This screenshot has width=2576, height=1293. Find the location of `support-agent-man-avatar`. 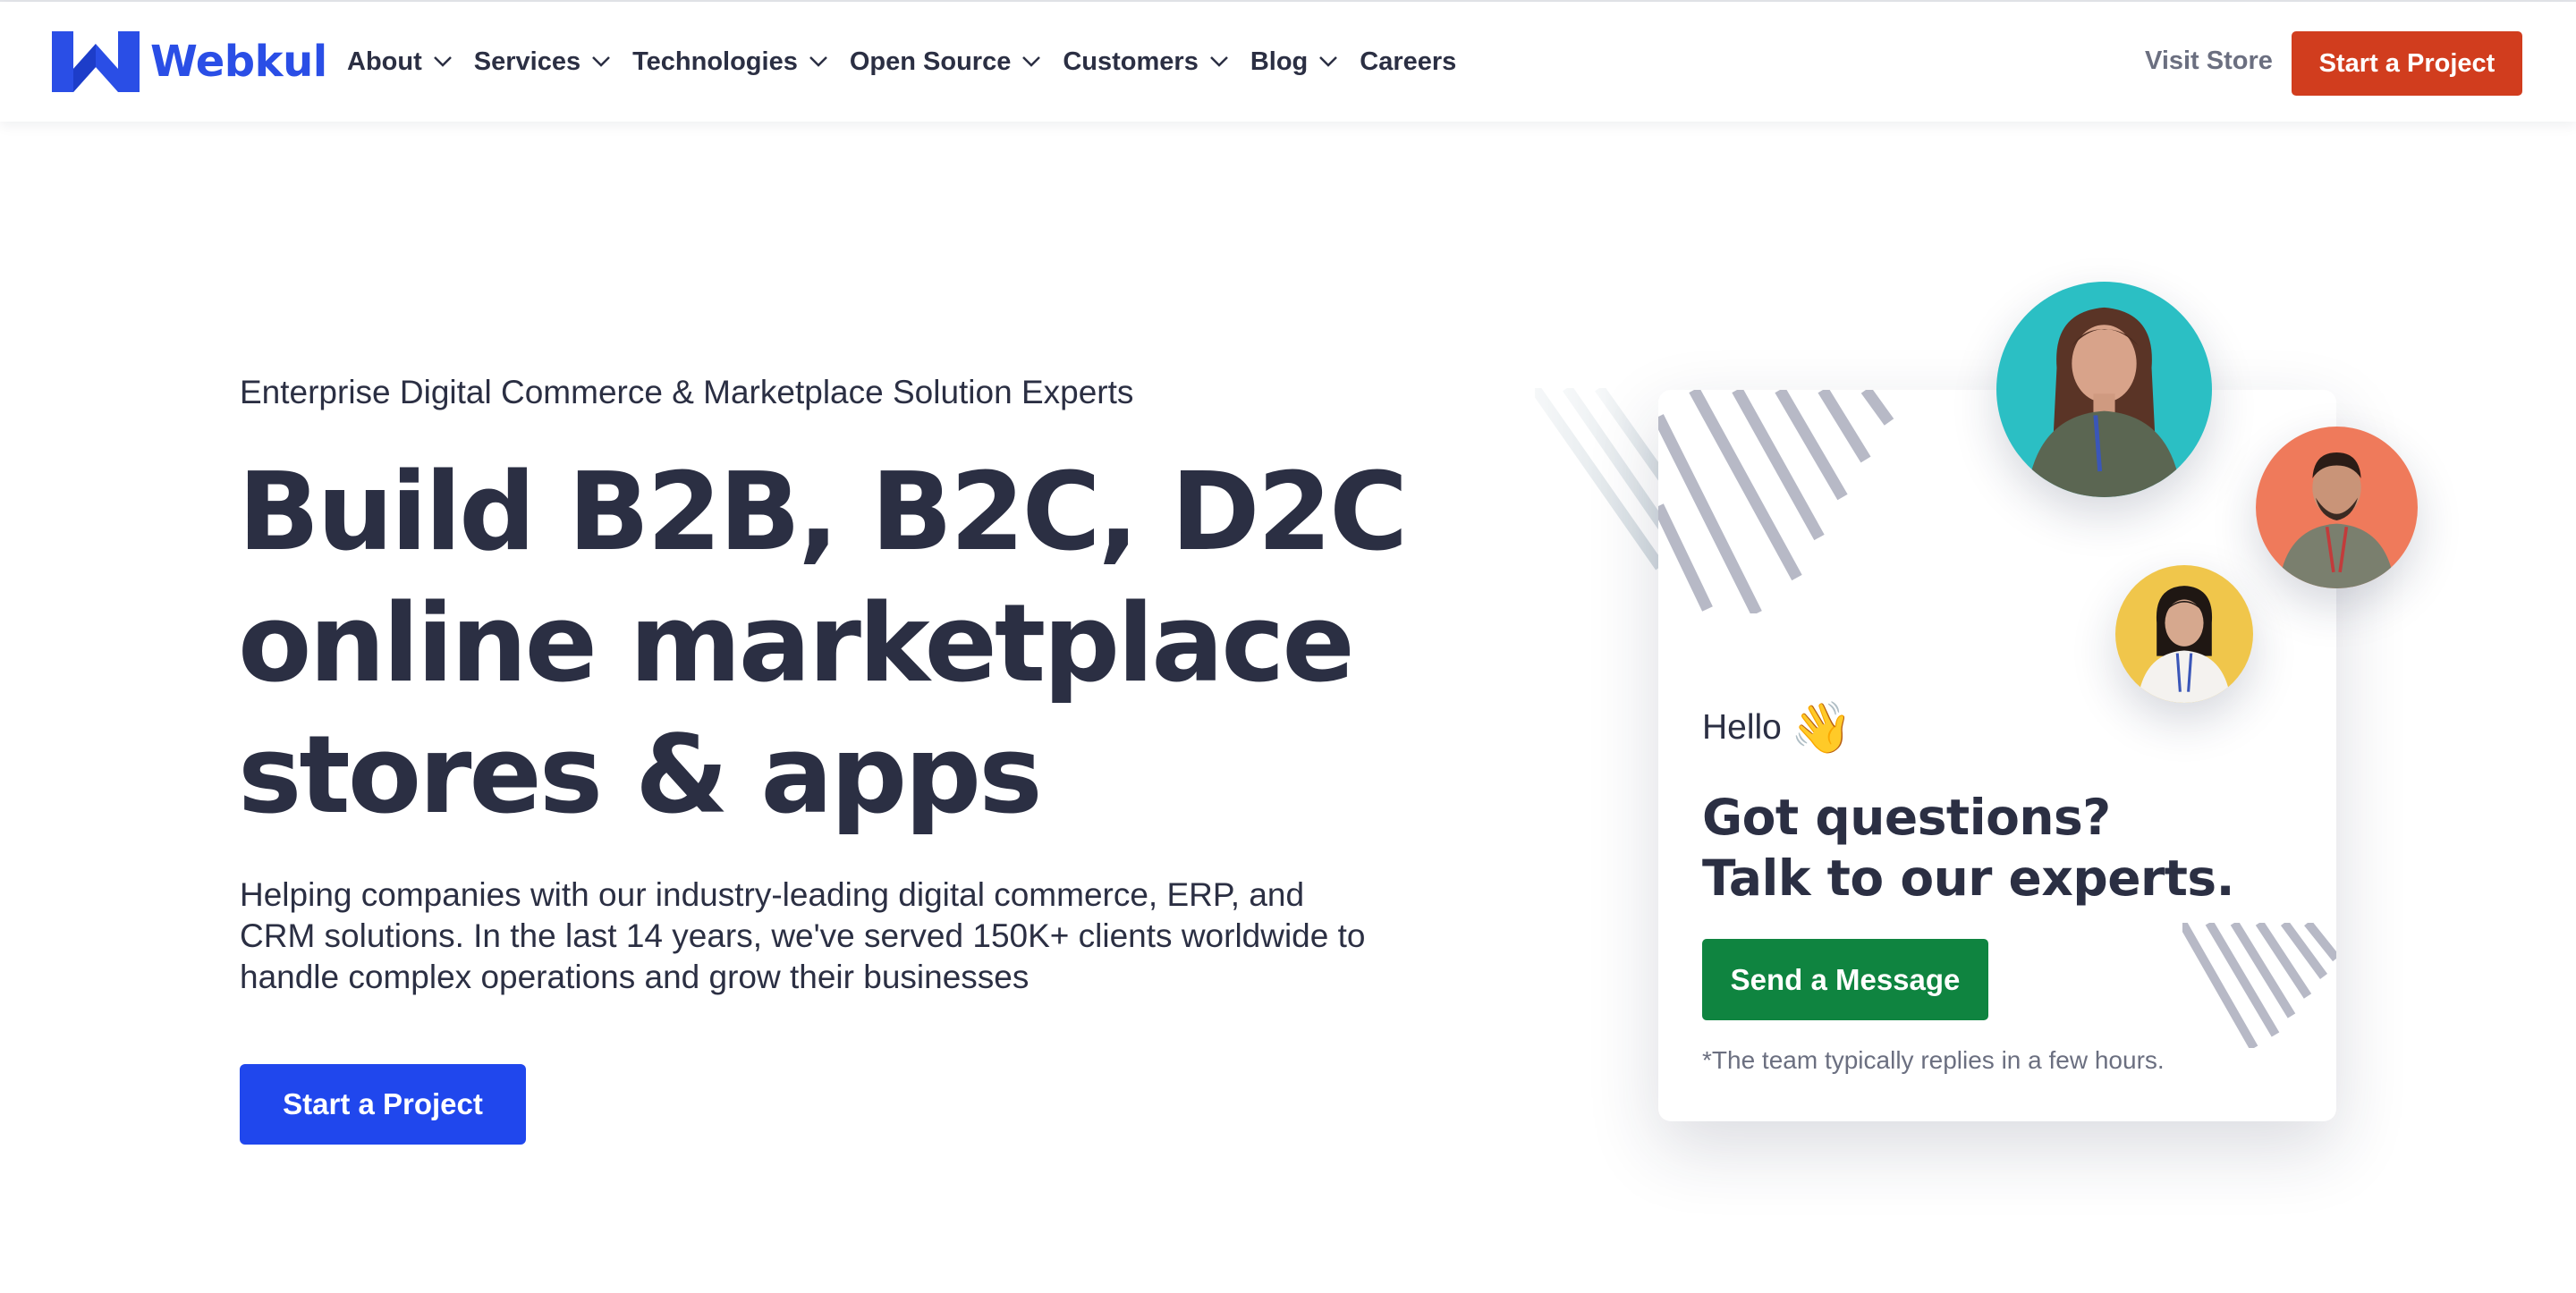

support-agent-man-avatar is located at coordinates (2337, 508).